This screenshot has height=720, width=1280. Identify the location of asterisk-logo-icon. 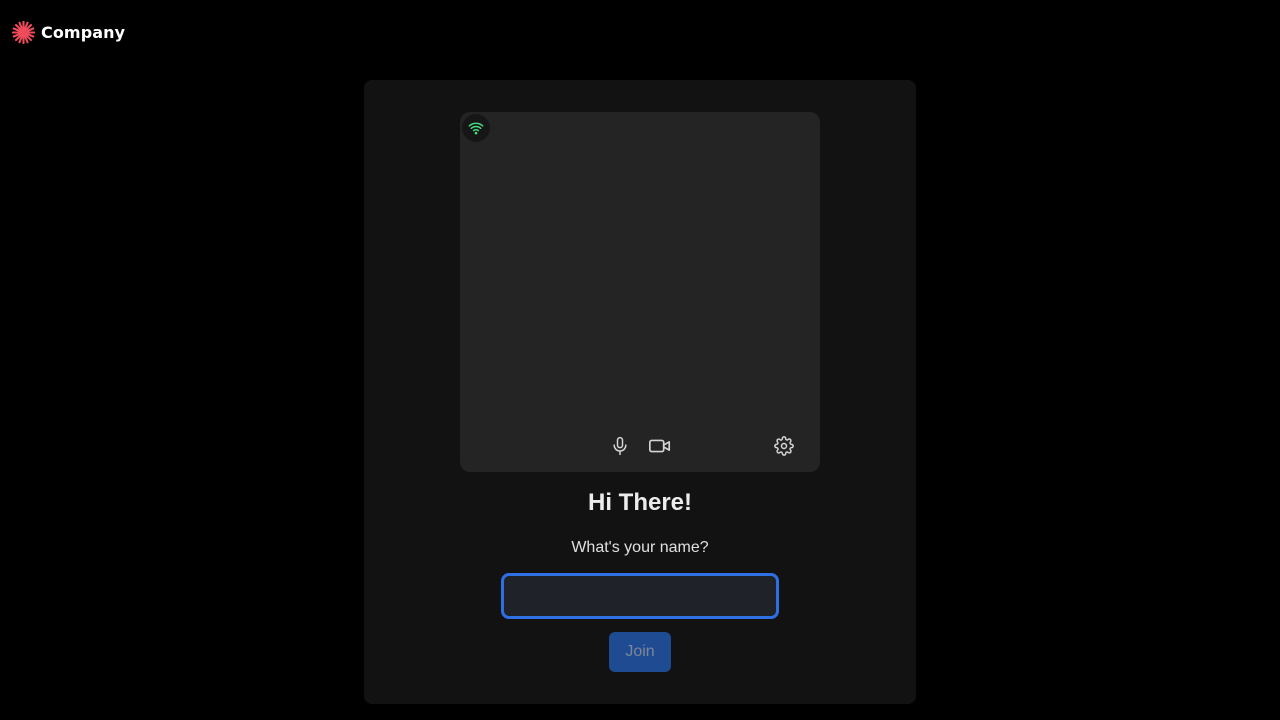
(23, 32).